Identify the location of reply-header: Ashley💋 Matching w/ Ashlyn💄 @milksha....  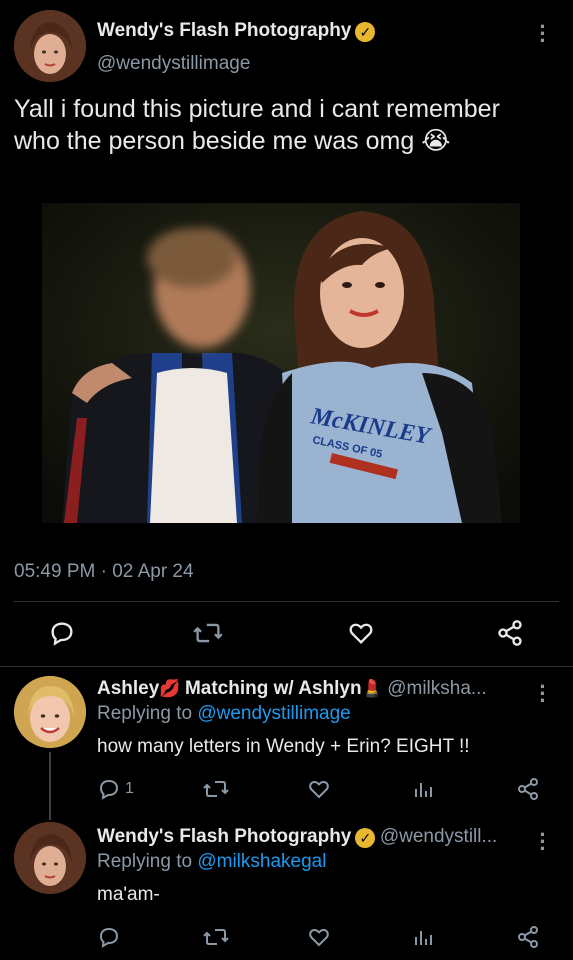
(292, 689).